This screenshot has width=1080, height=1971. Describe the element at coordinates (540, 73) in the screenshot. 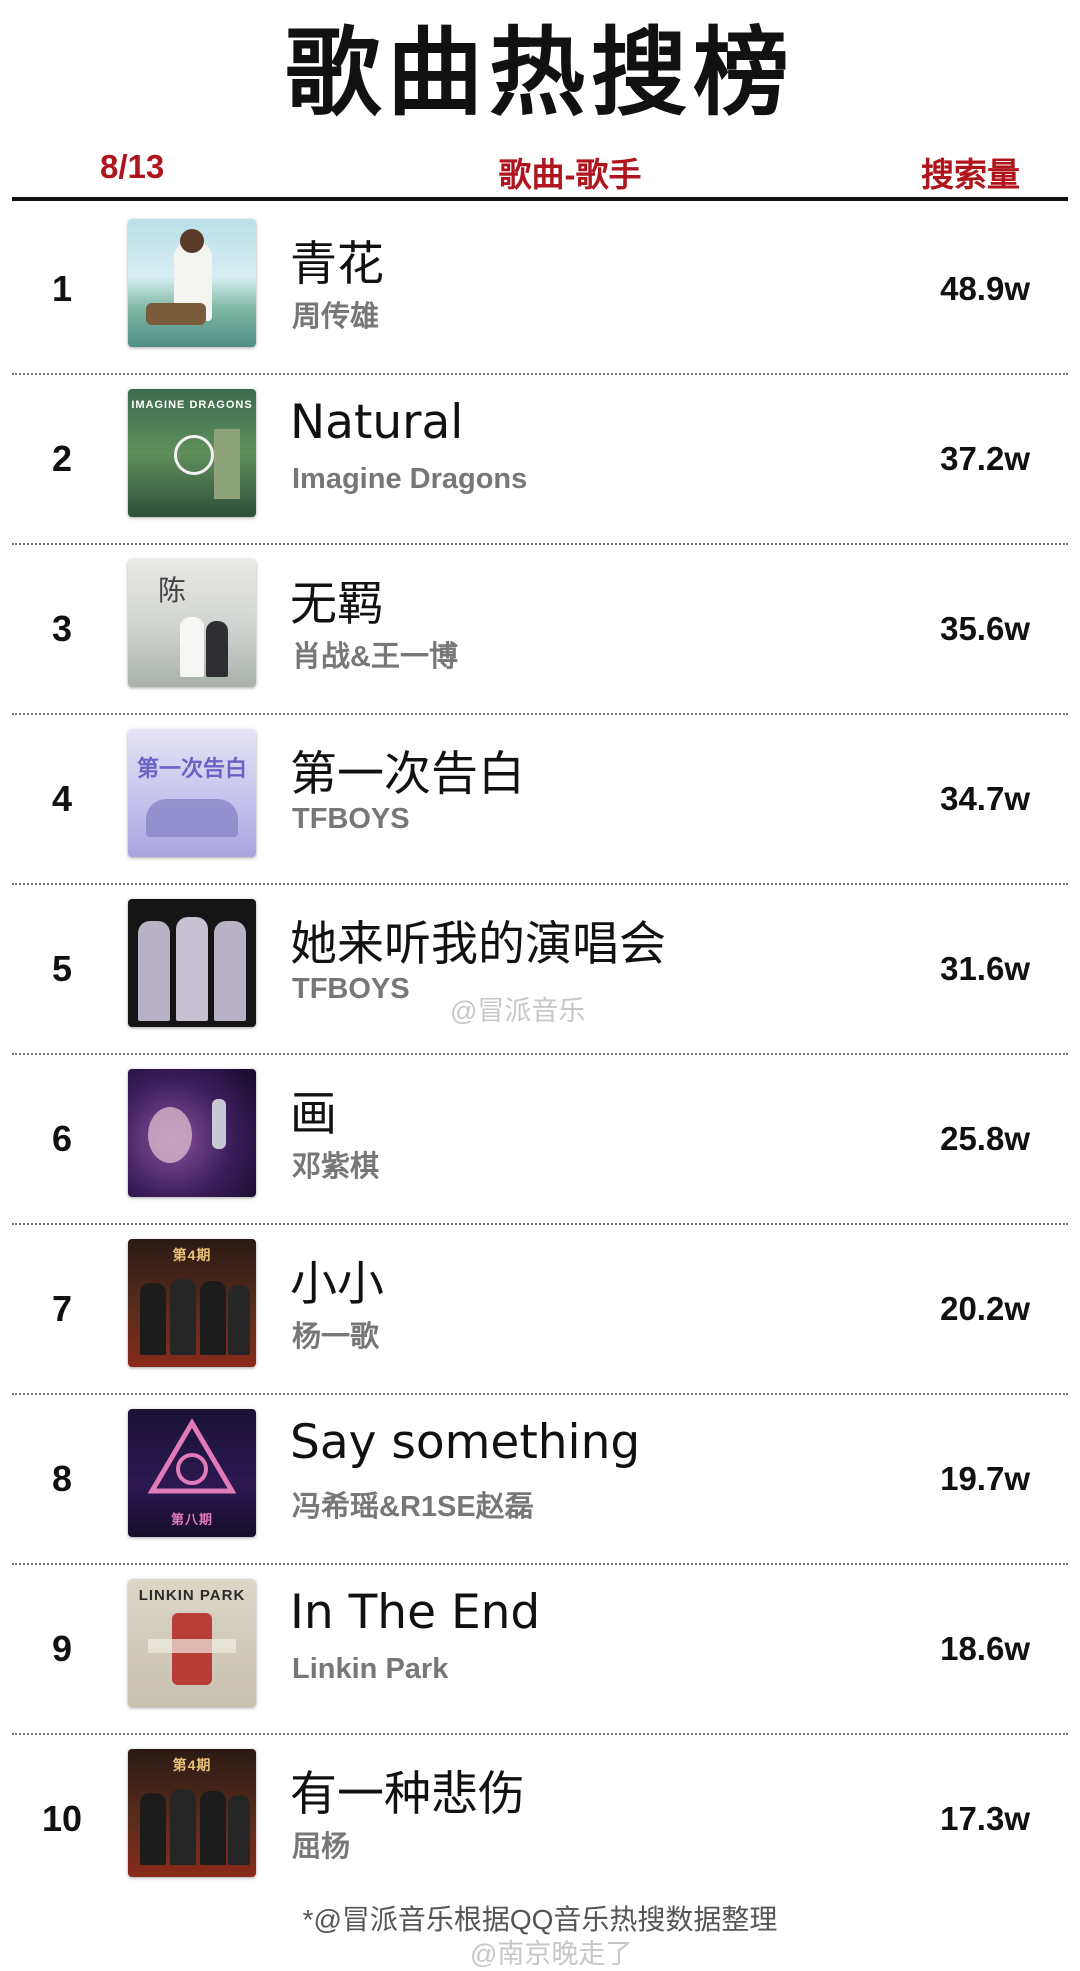

I see `page-title: 歌曲热搜榜` at that location.